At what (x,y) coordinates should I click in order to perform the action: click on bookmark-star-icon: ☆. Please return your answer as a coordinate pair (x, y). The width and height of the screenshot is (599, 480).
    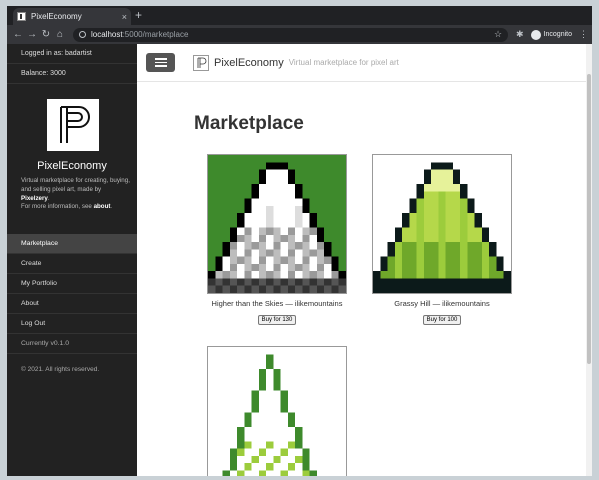
    Looking at the image, I should click on (498, 34).